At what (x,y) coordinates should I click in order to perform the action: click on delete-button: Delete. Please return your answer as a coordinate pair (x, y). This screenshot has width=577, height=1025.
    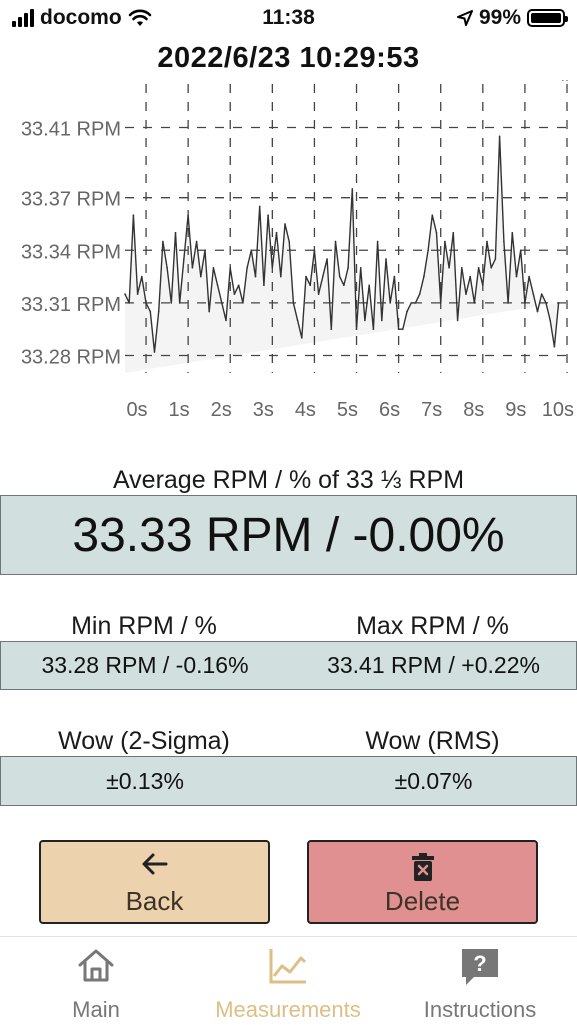
    Looking at the image, I should click on (422, 882).